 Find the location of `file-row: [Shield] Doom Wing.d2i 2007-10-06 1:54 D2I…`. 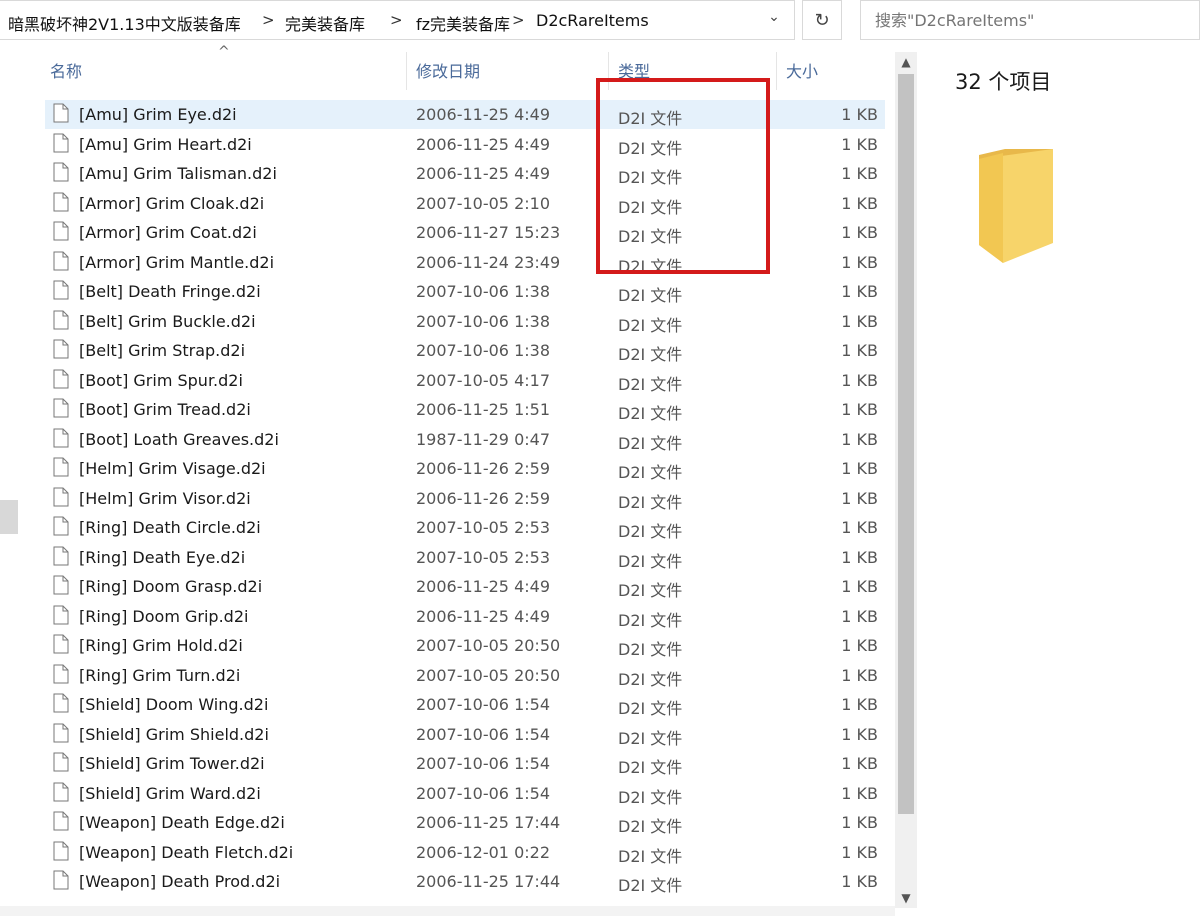

file-row: [Shield] Doom Wing.d2i 2007-10-06 1:54 D2I… is located at coordinates (465, 704).